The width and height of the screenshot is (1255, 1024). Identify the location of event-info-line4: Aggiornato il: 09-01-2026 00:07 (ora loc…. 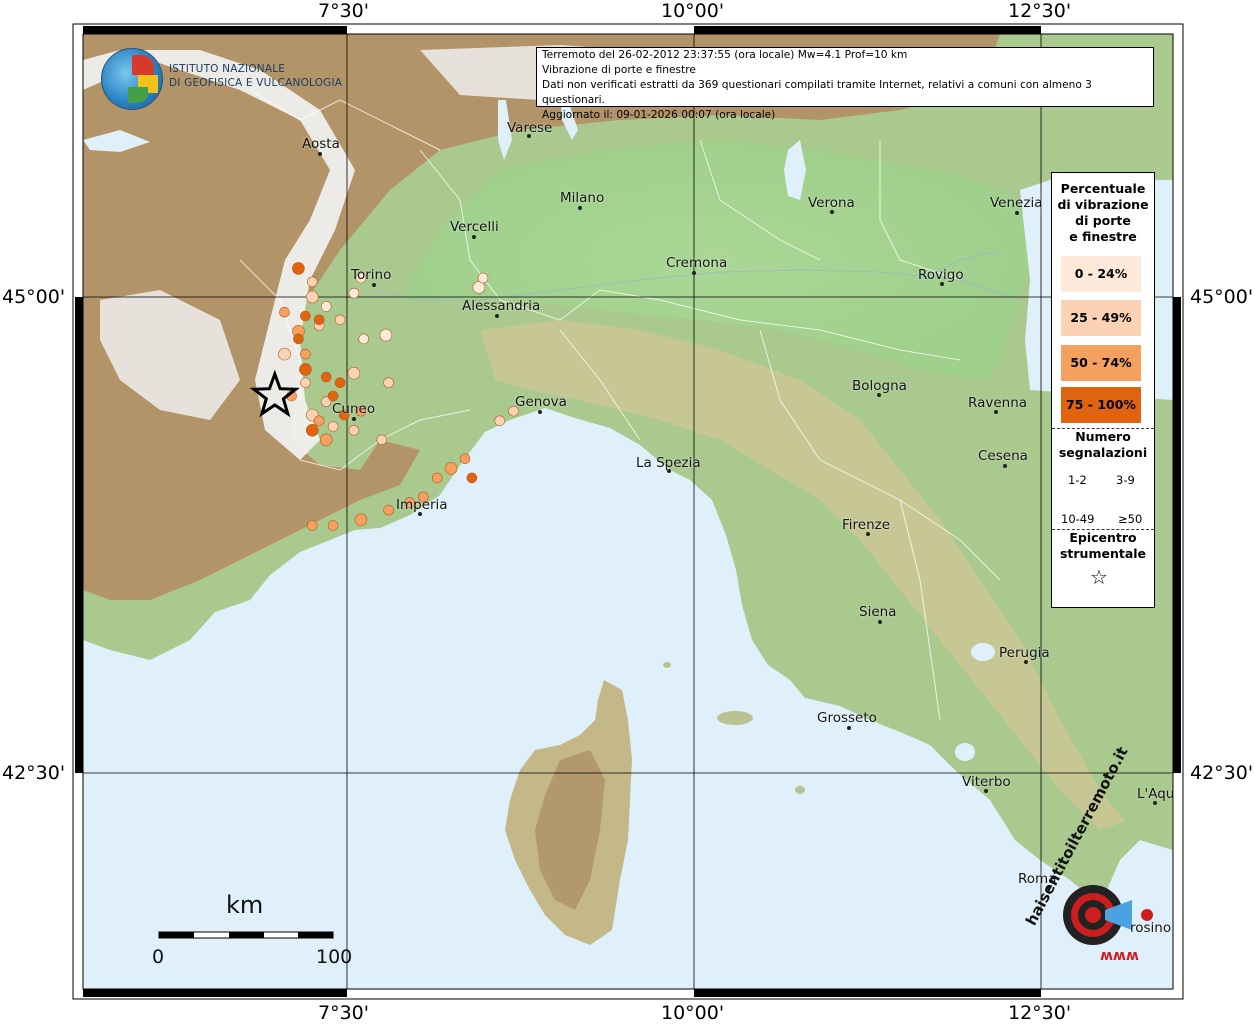
(659, 115).